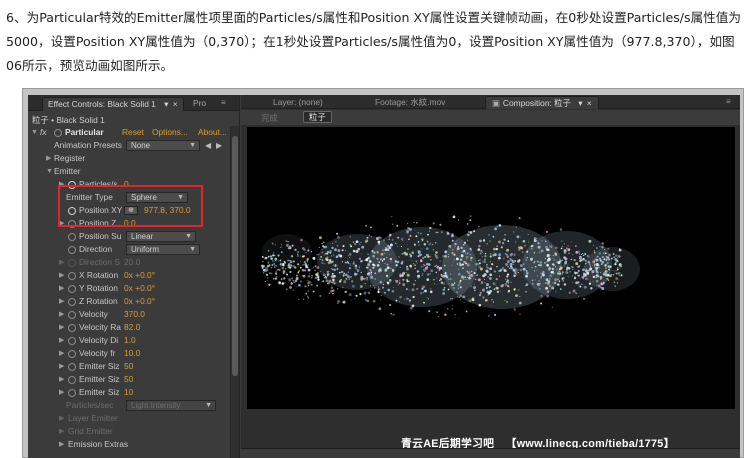 This screenshot has width=750, height=458. What do you see at coordinates (128, 392) in the screenshot?
I see `emitter-size-z-value: 10` at bounding box center [128, 392].